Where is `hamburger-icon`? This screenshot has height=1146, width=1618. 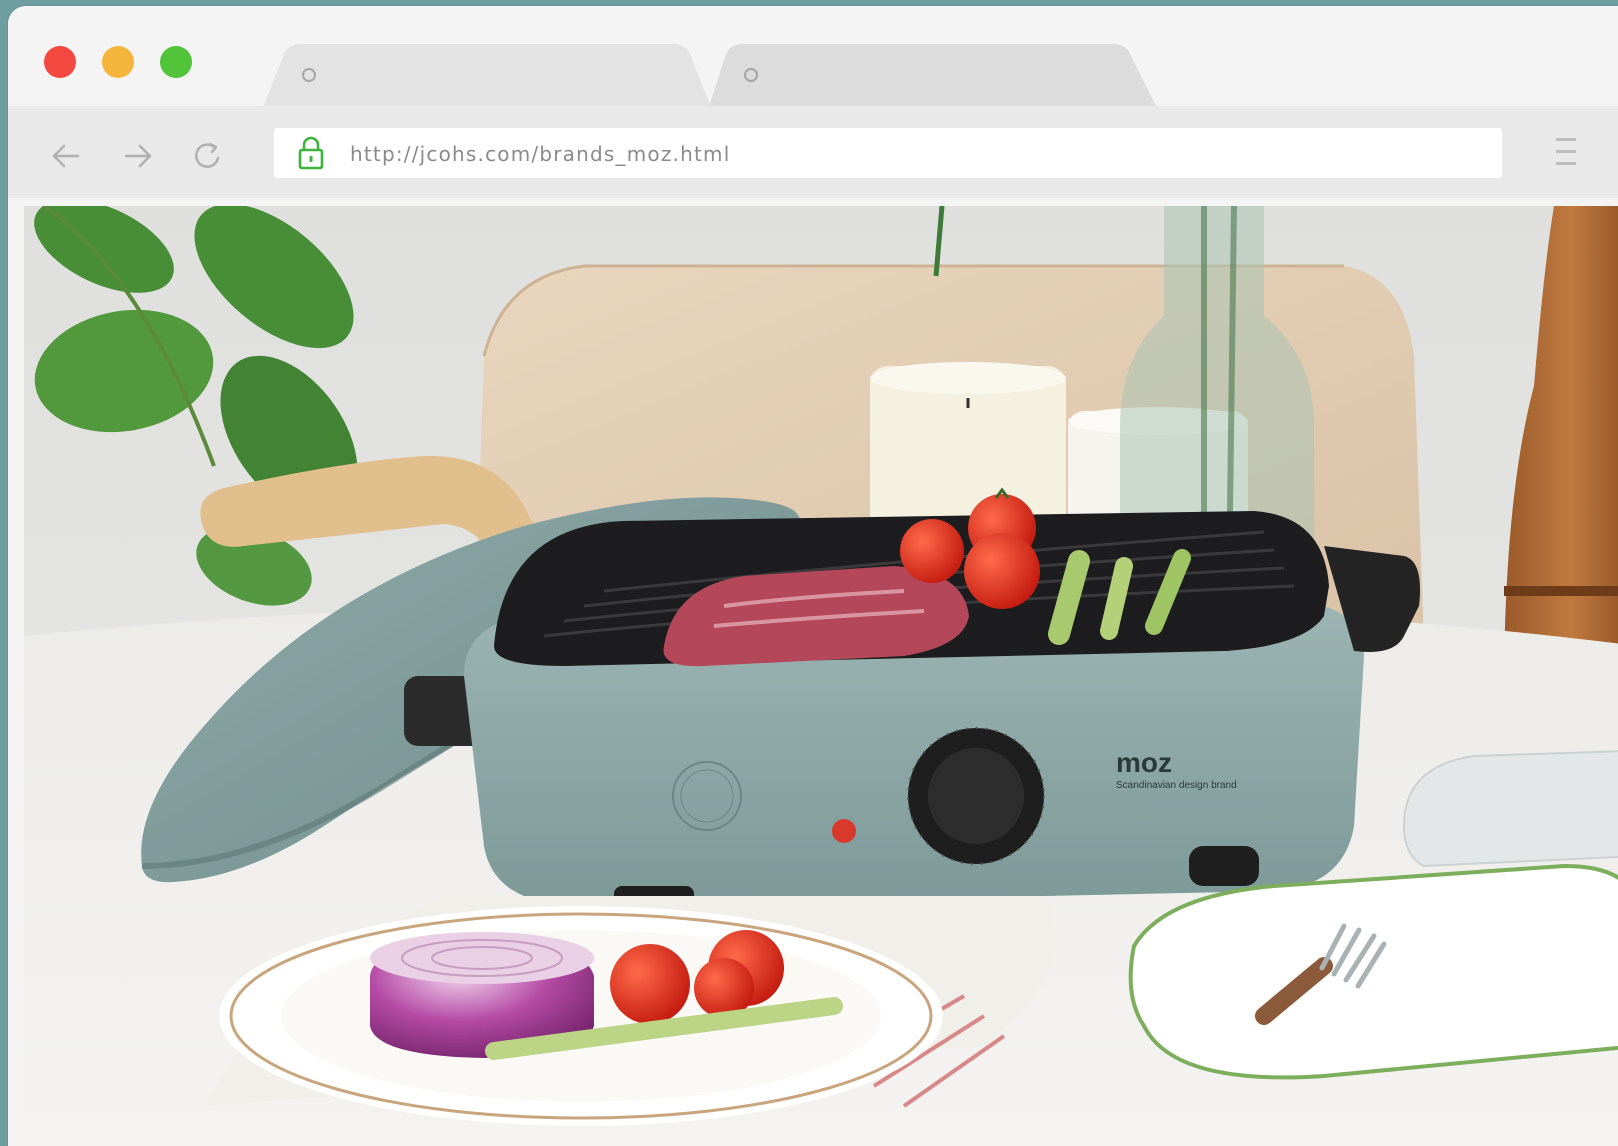 hamburger-icon is located at coordinates (1568, 151).